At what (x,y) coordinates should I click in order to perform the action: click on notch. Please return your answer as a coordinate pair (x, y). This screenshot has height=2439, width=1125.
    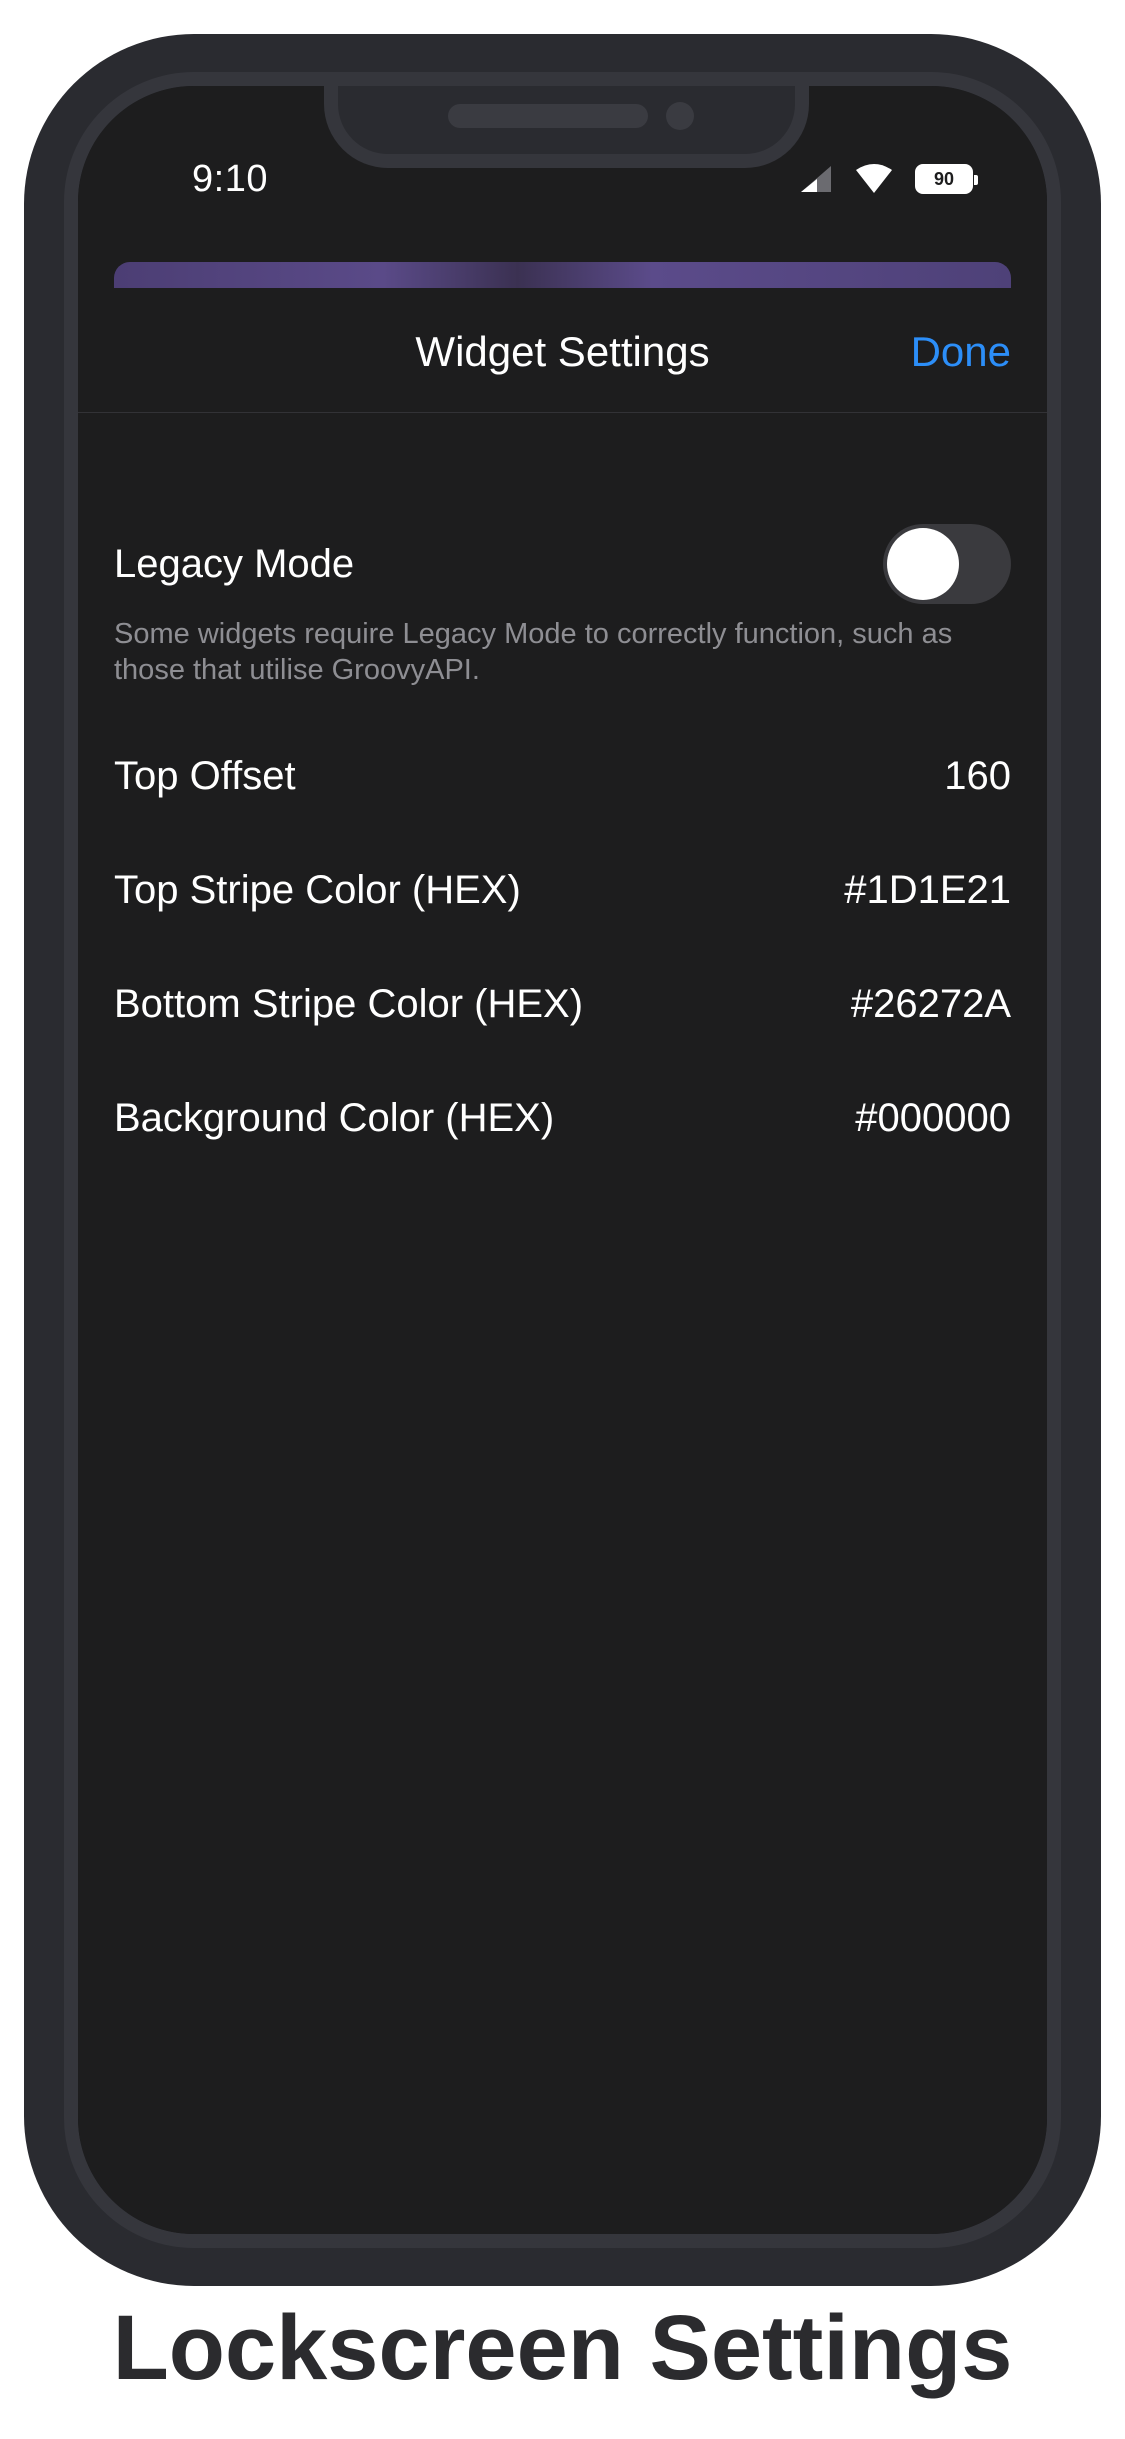
    Looking at the image, I should click on (566, 127).